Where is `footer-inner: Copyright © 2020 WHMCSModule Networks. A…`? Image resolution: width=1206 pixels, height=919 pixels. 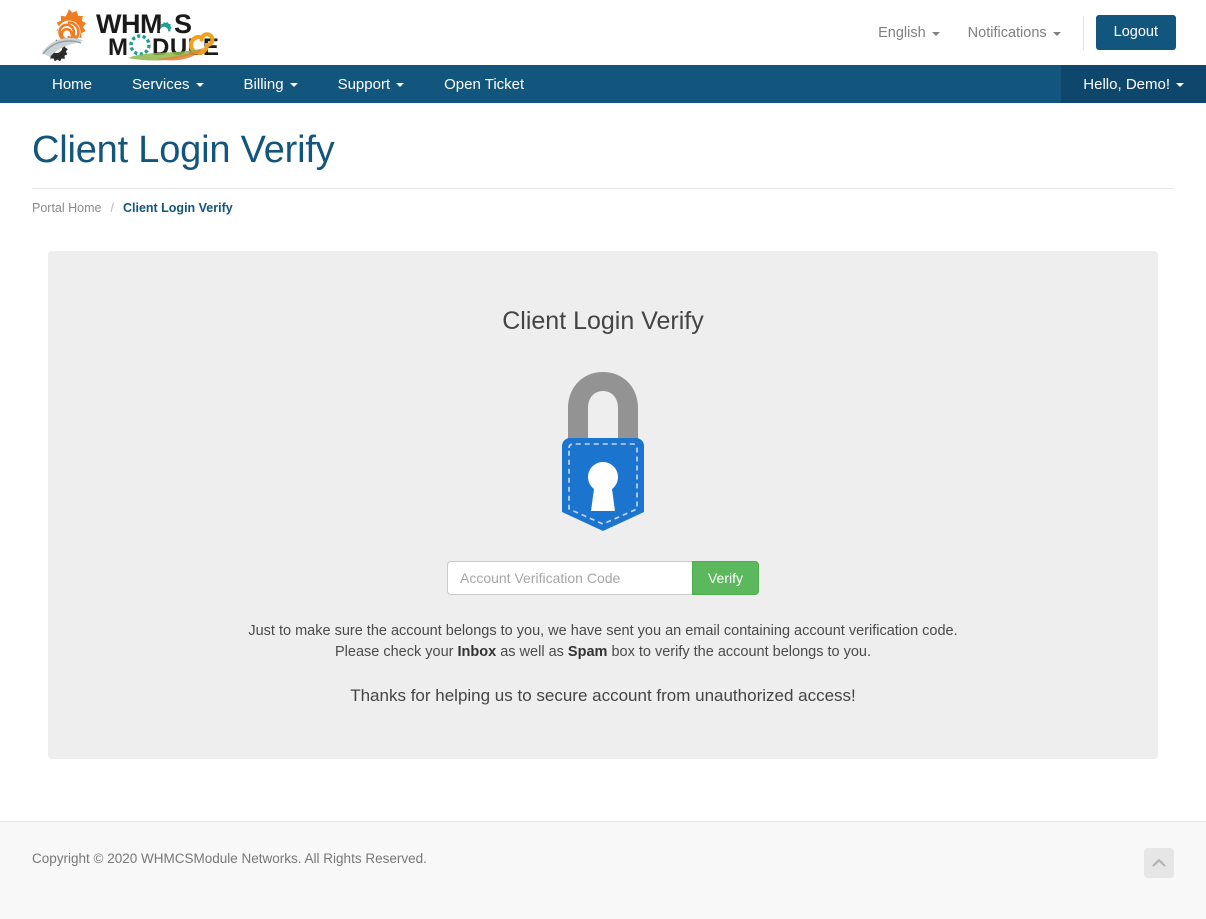 footer-inner: Copyright © 2020 WHMCSModule Networks. A… is located at coordinates (603, 870).